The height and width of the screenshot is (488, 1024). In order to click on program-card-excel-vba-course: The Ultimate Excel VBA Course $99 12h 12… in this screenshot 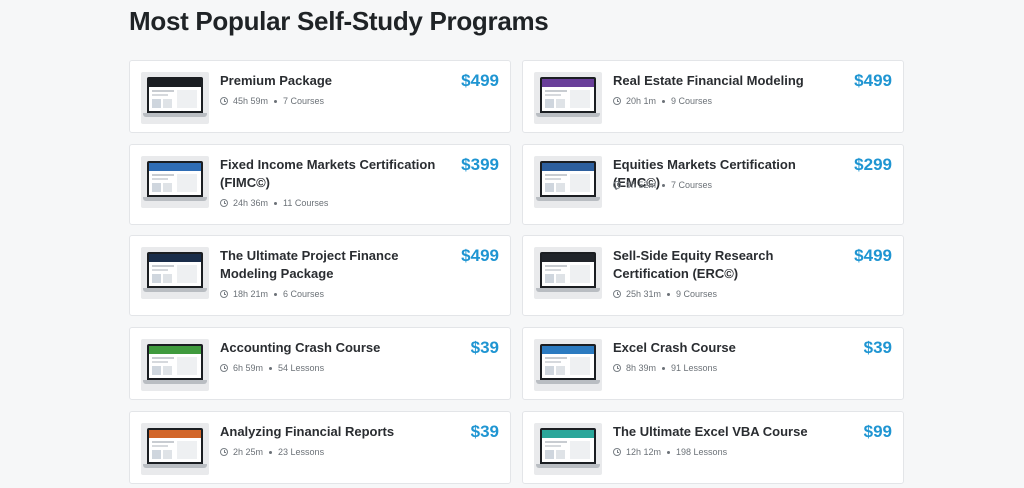, I will do `click(713, 447)`.